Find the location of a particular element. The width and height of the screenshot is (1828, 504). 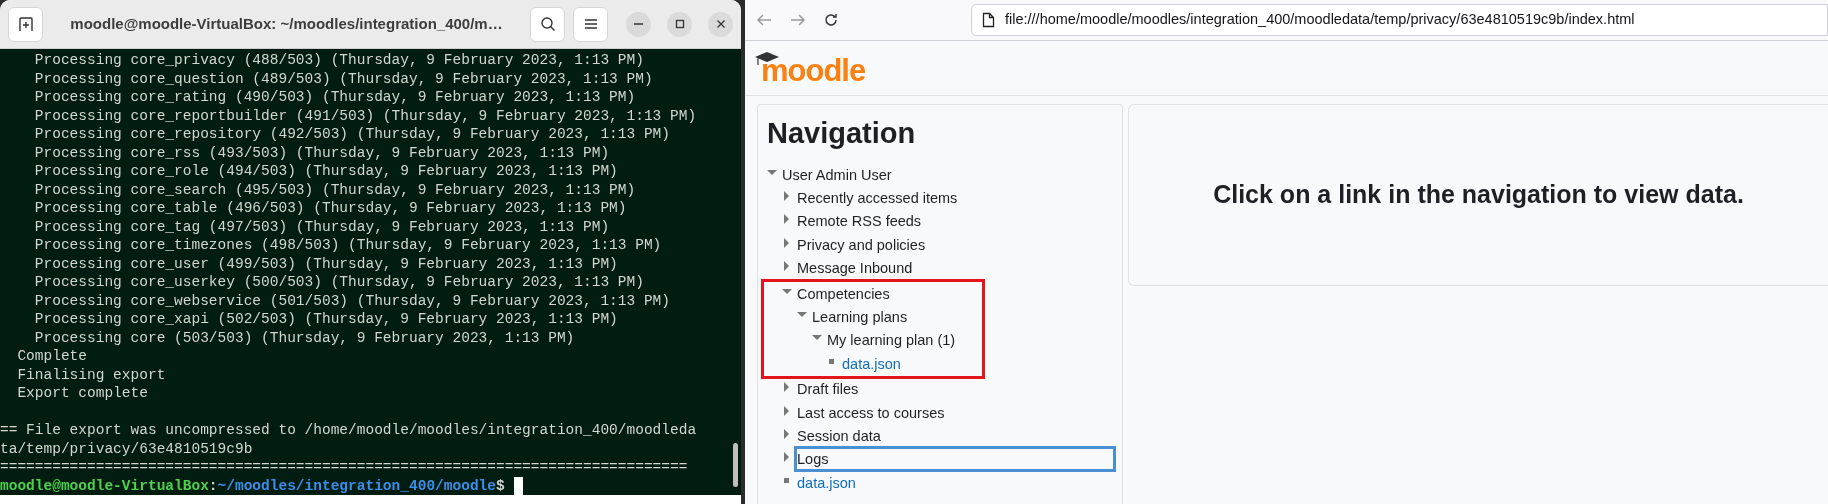

maximize-icon is located at coordinates (679, 24).